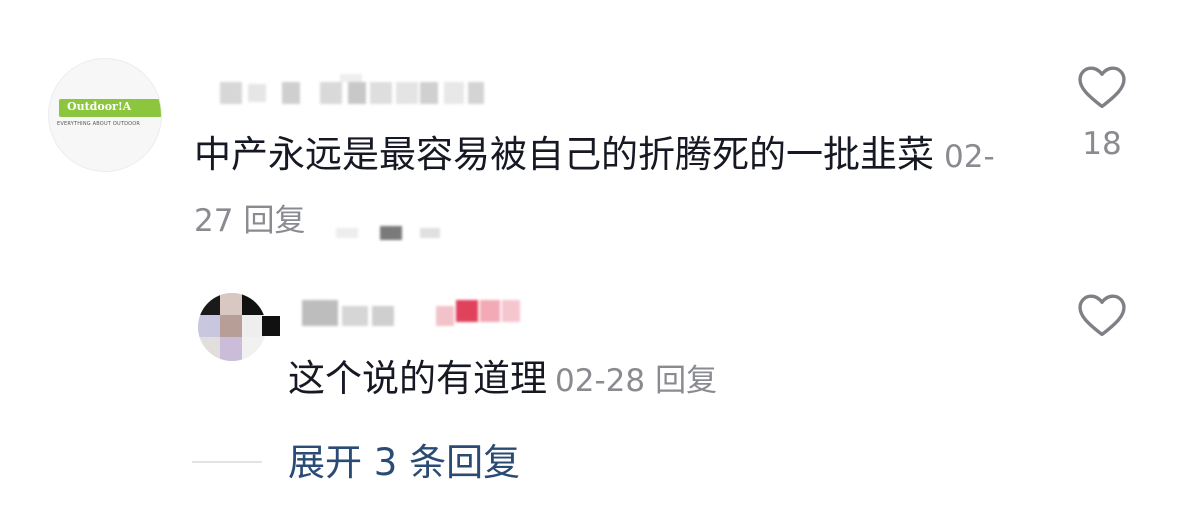  I want to click on like-count: 18, so click(1102, 144).